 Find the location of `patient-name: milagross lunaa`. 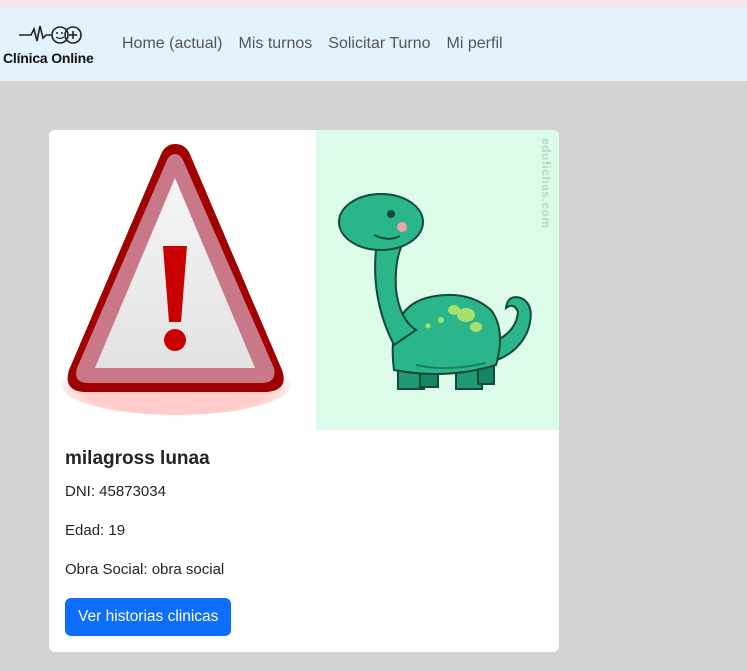

patient-name: milagross lunaa is located at coordinates (137, 458).